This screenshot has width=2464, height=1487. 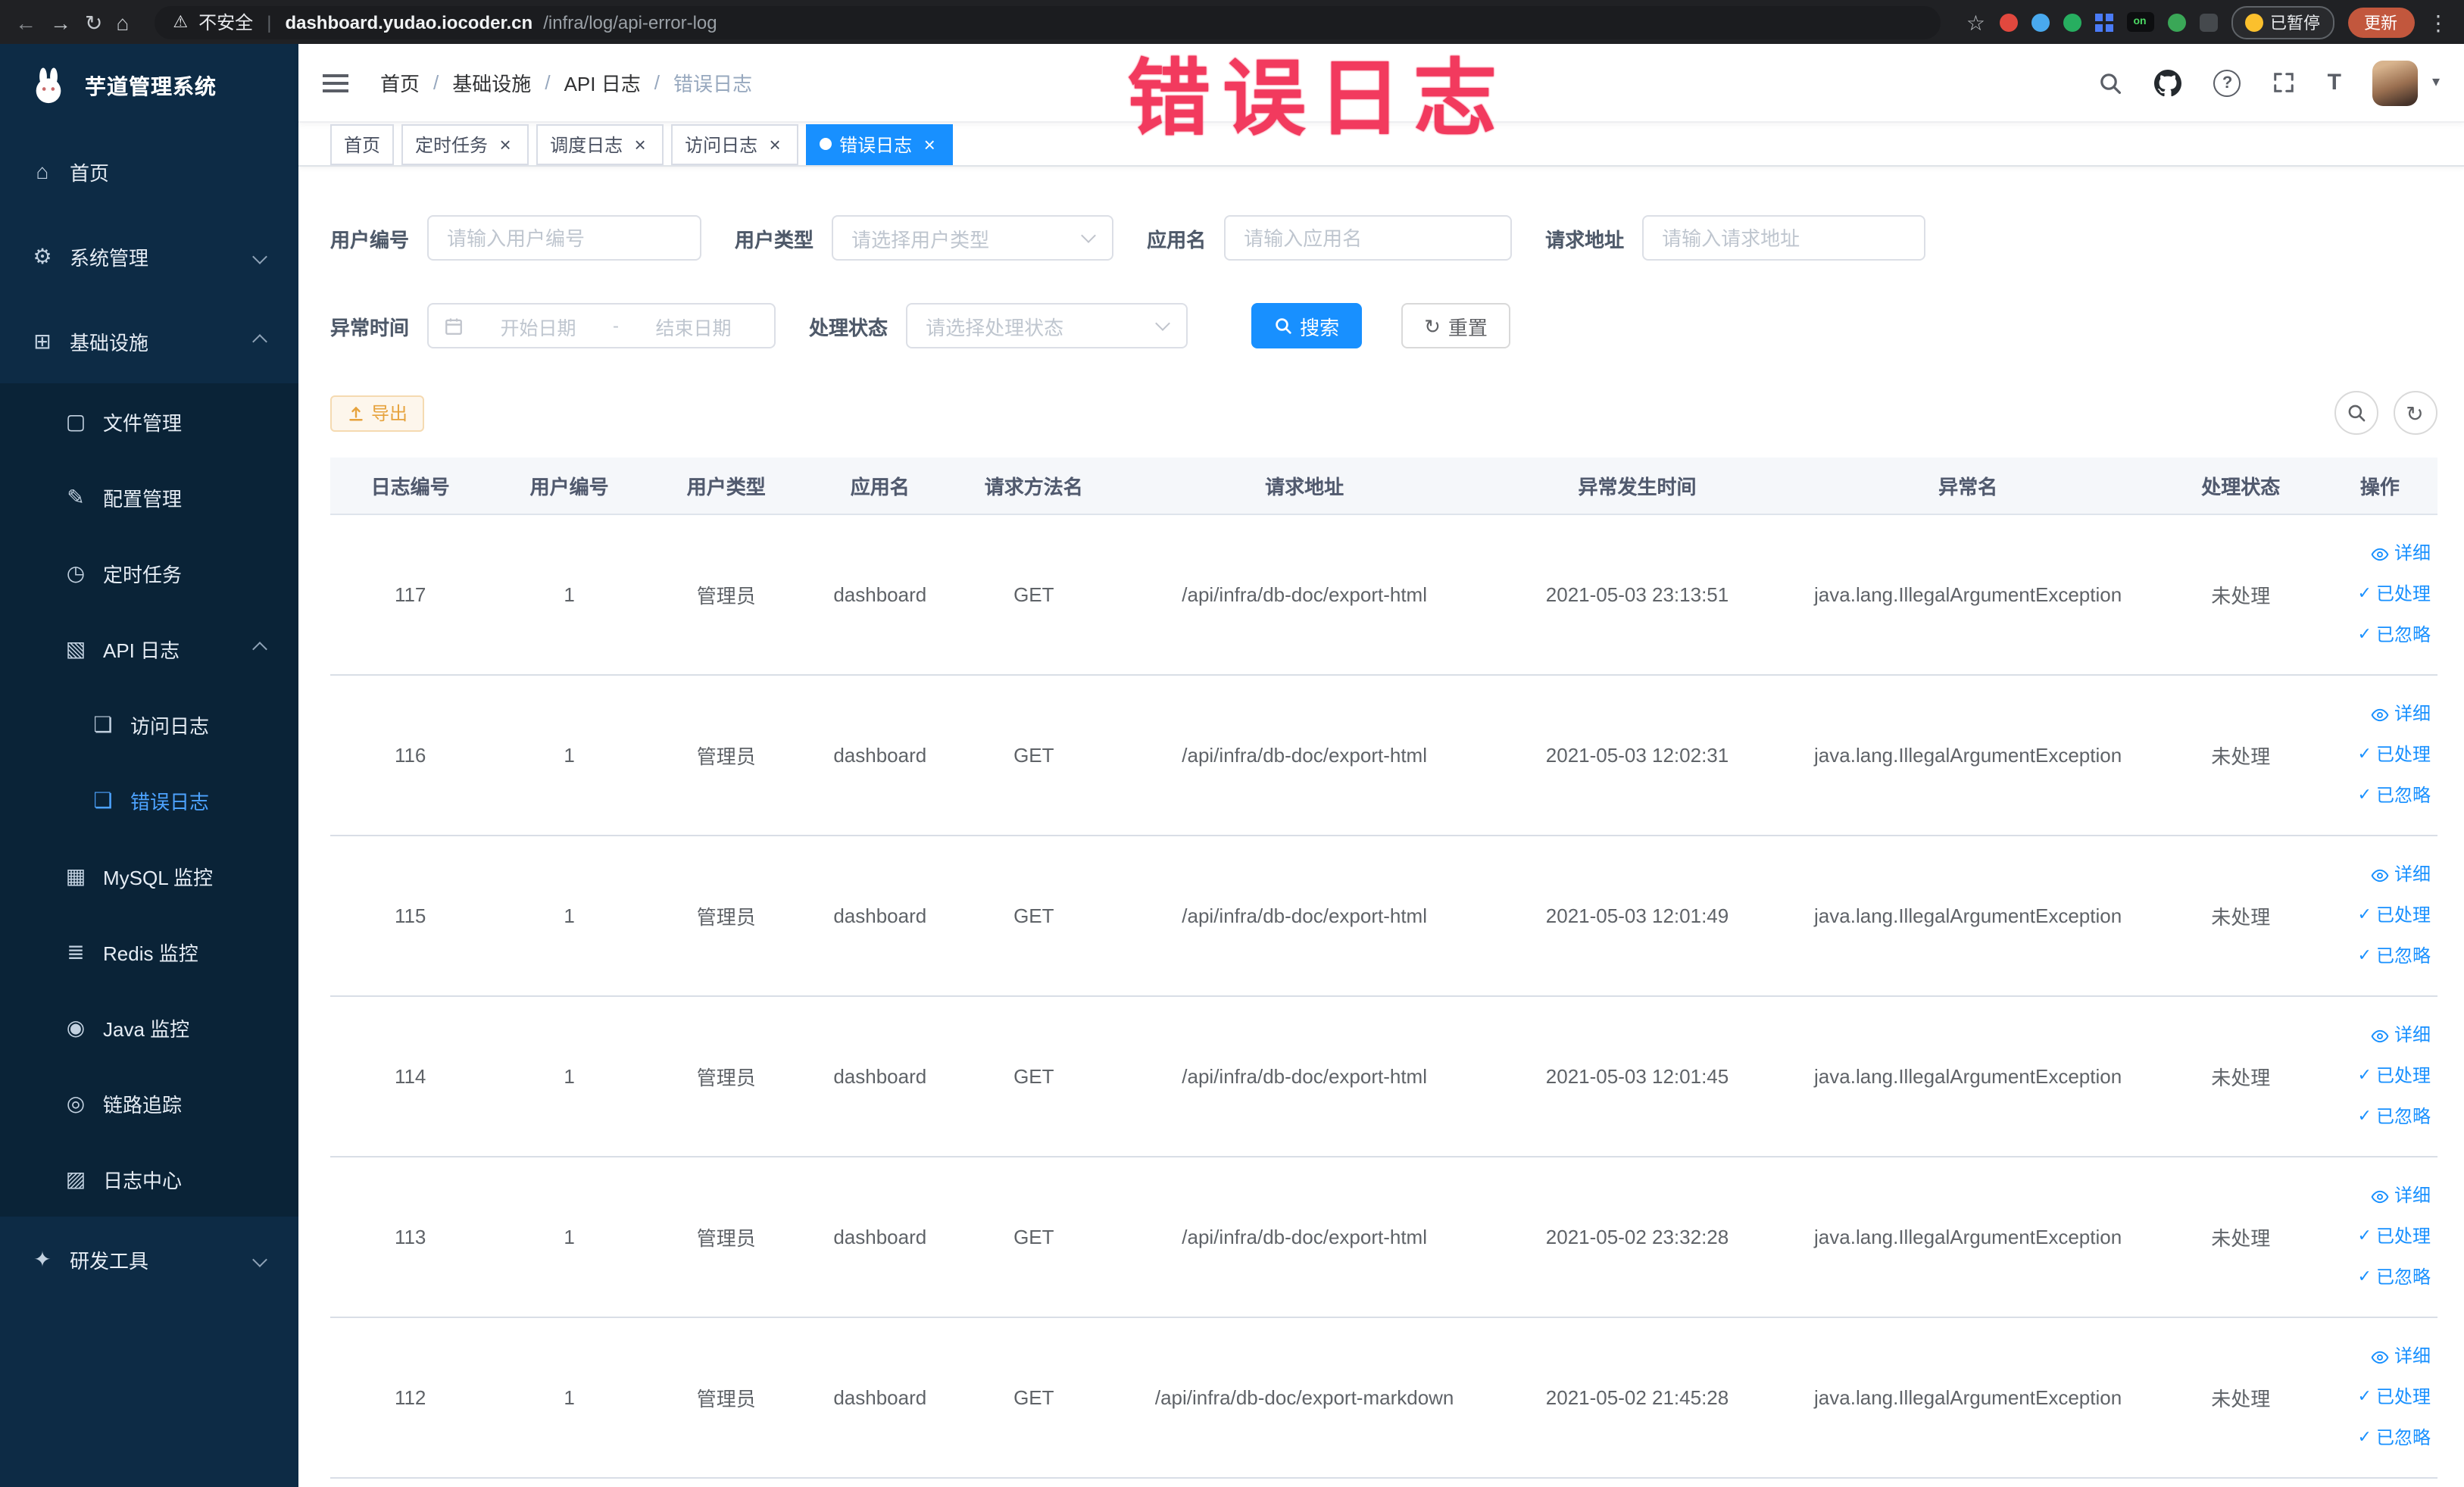 What do you see at coordinates (149, 648) in the screenshot?
I see `sidebar-item: ▧ API 日志` at bounding box center [149, 648].